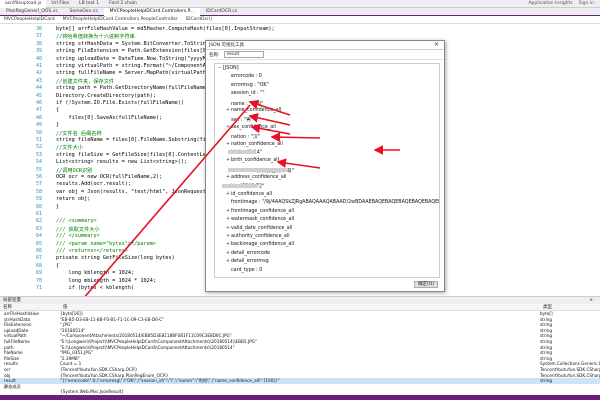 This screenshot has width=600, height=400. What do you see at coordinates (93, 184) in the screenshot?
I see `code-line: results.Add(ocr.result);` at bounding box center [93, 184].